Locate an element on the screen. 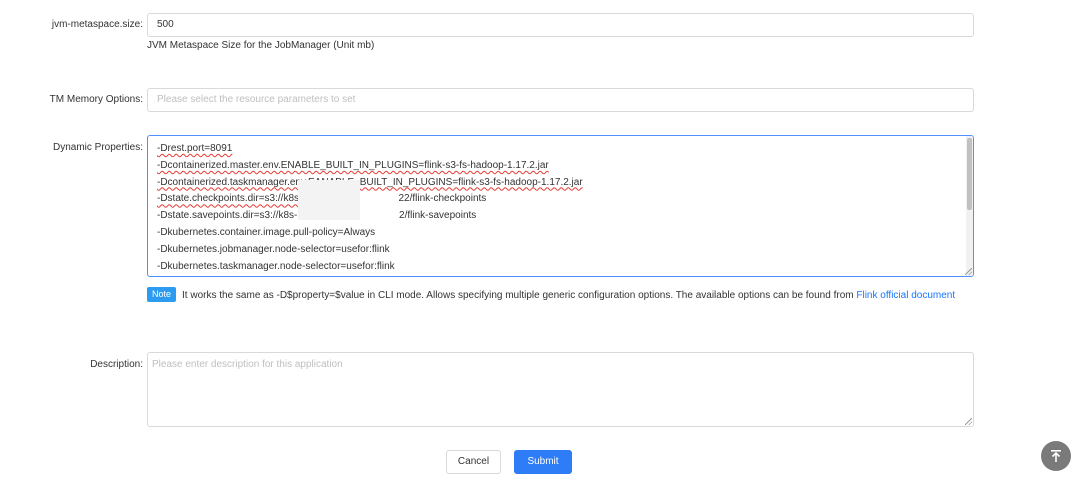  vertical-align-top-icon is located at coordinates (1056, 456).